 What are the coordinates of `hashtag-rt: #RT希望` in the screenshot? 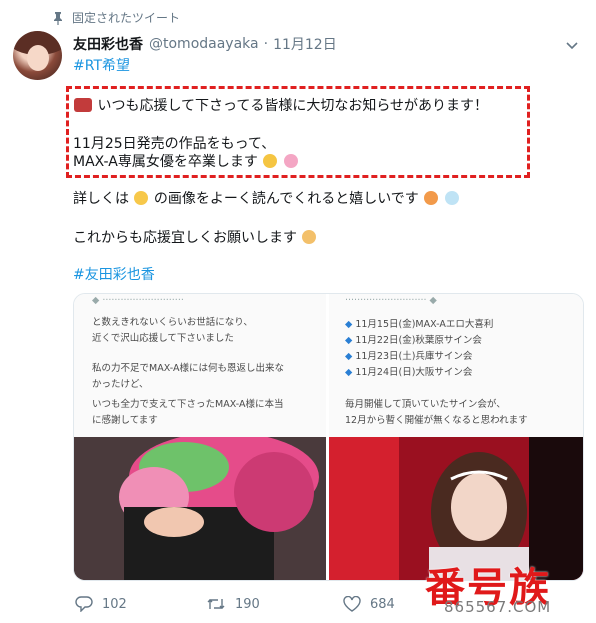 It's located at (101, 65).